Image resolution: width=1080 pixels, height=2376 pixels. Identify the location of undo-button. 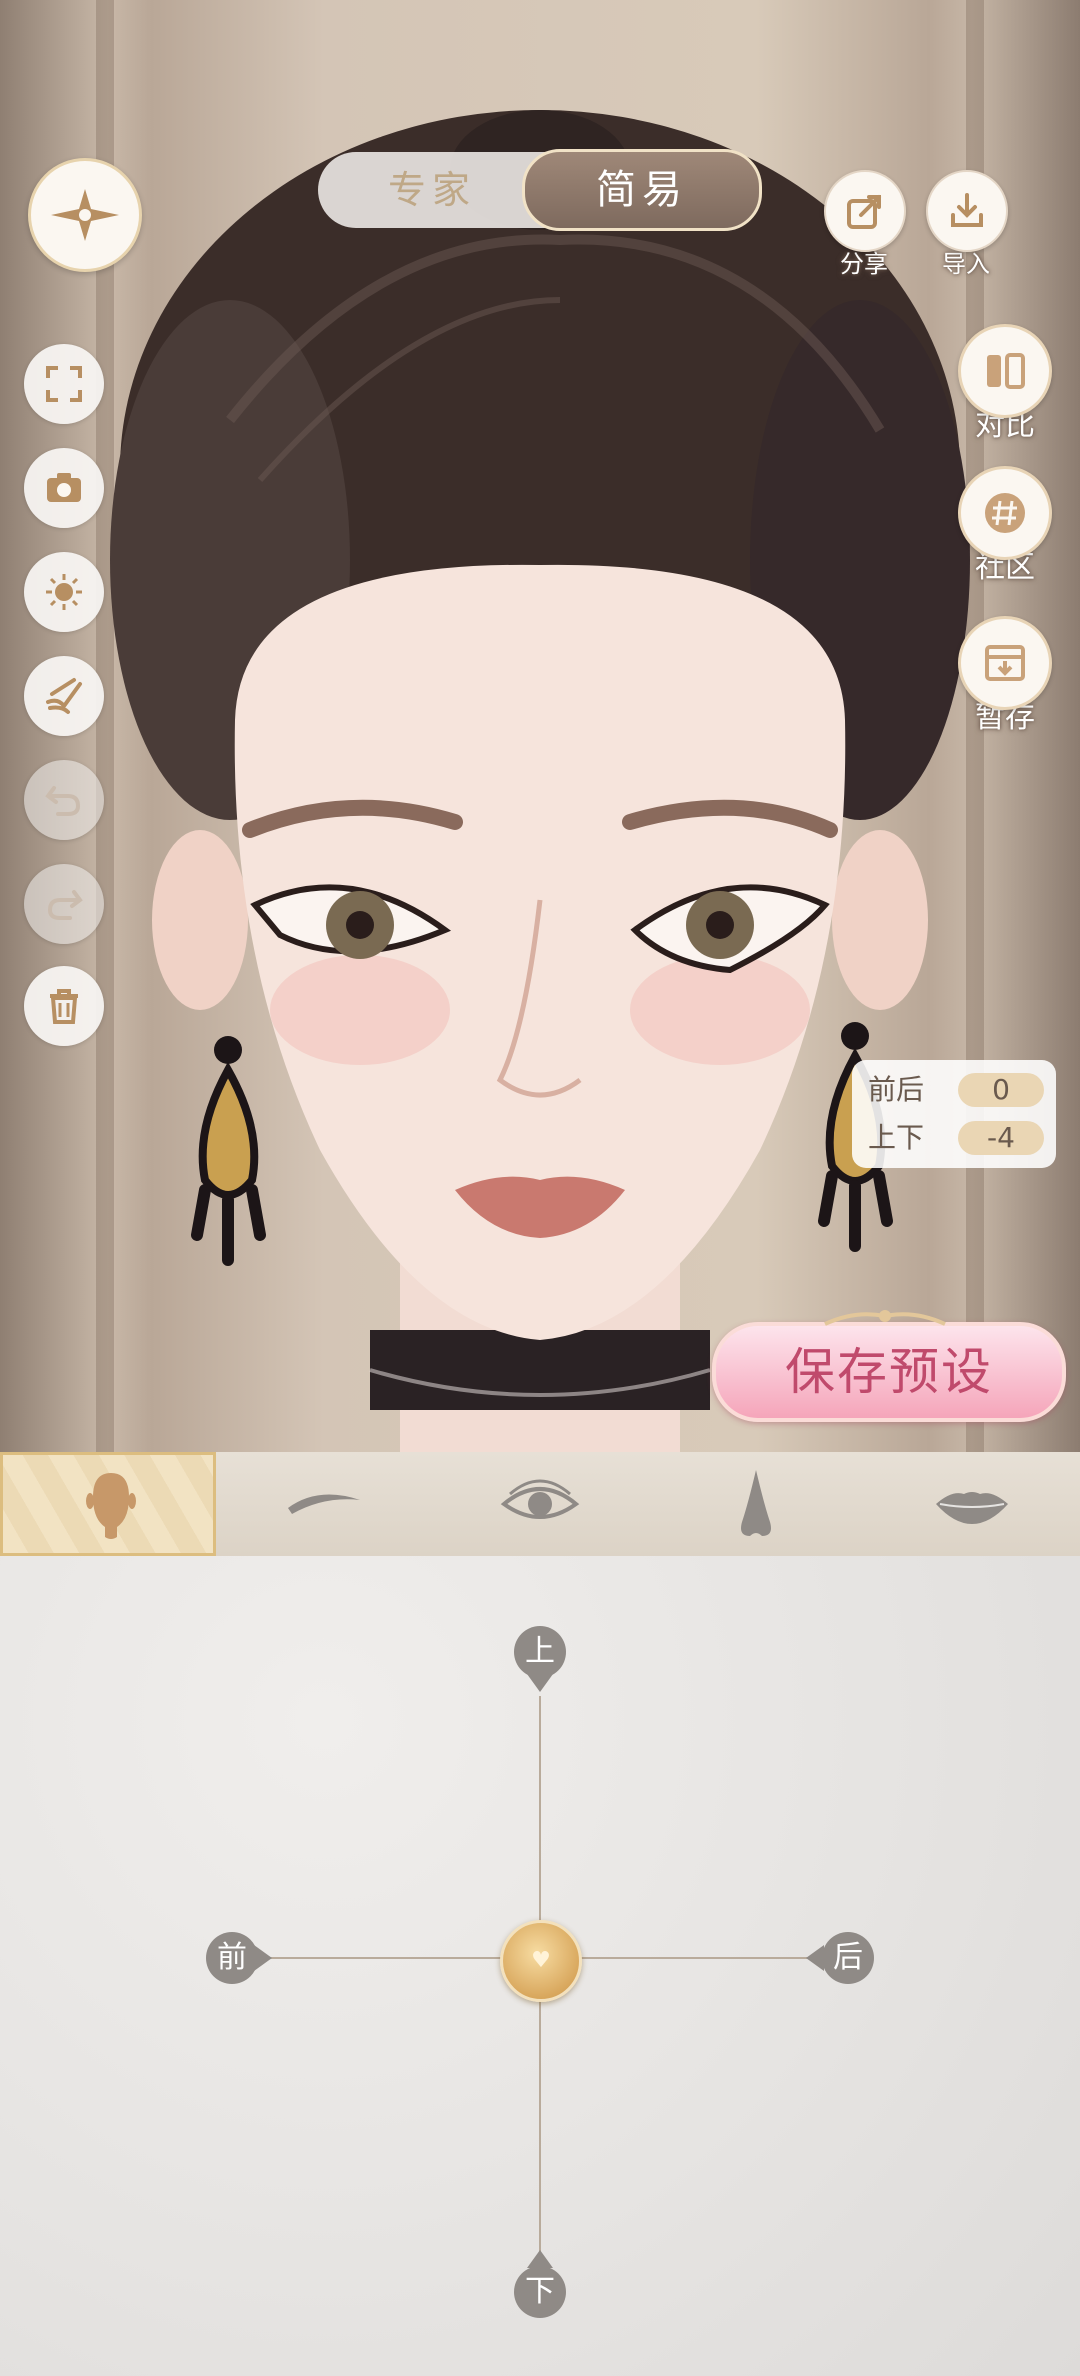
(64, 800).